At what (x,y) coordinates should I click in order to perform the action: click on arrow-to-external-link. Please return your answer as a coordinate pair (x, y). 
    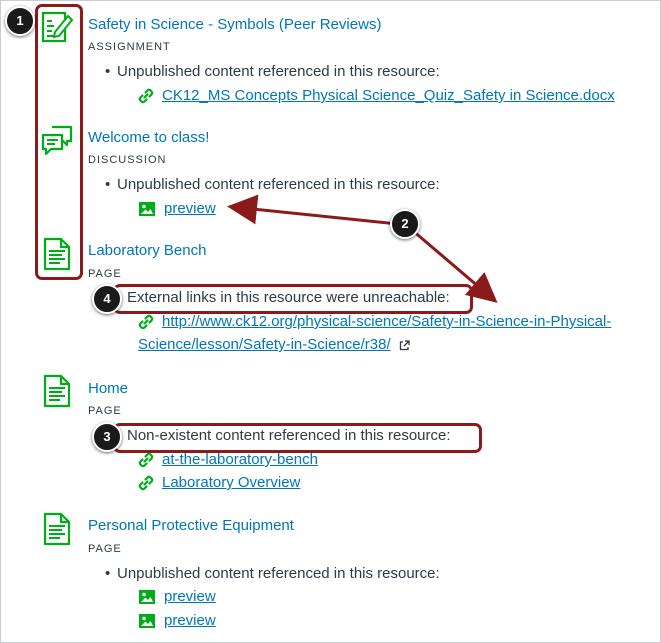
    Looking at the image, I should click on (454, 265).